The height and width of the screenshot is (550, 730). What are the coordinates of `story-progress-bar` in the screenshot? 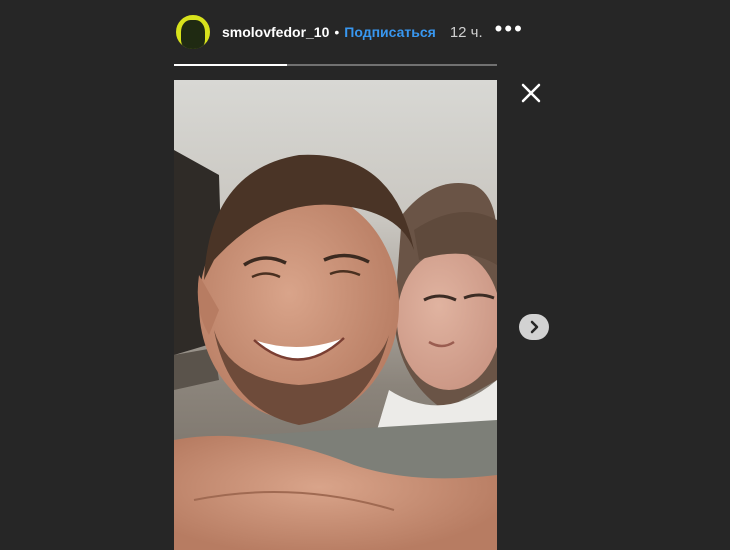 It's located at (335, 65).